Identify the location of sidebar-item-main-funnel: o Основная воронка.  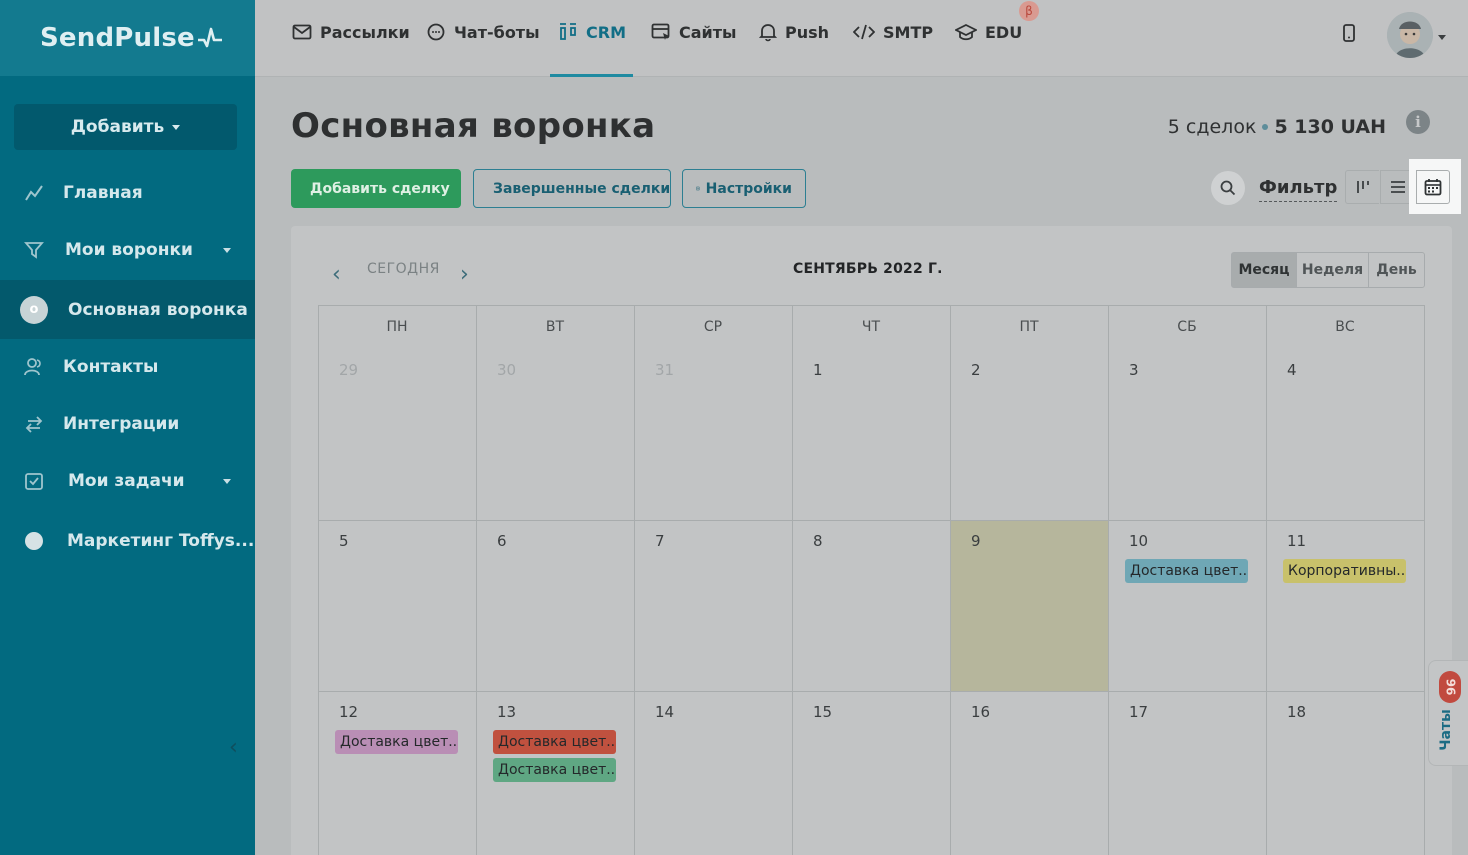
(127, 309).